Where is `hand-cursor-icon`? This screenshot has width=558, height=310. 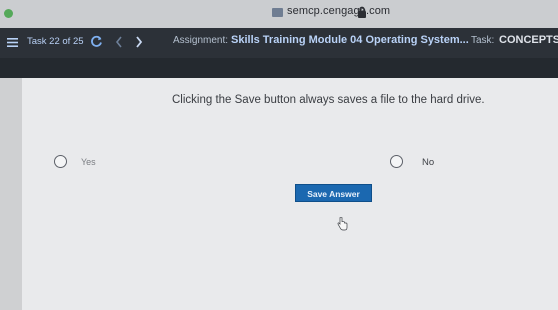
hand-cursor-icon is located at coordinates (342, 224).